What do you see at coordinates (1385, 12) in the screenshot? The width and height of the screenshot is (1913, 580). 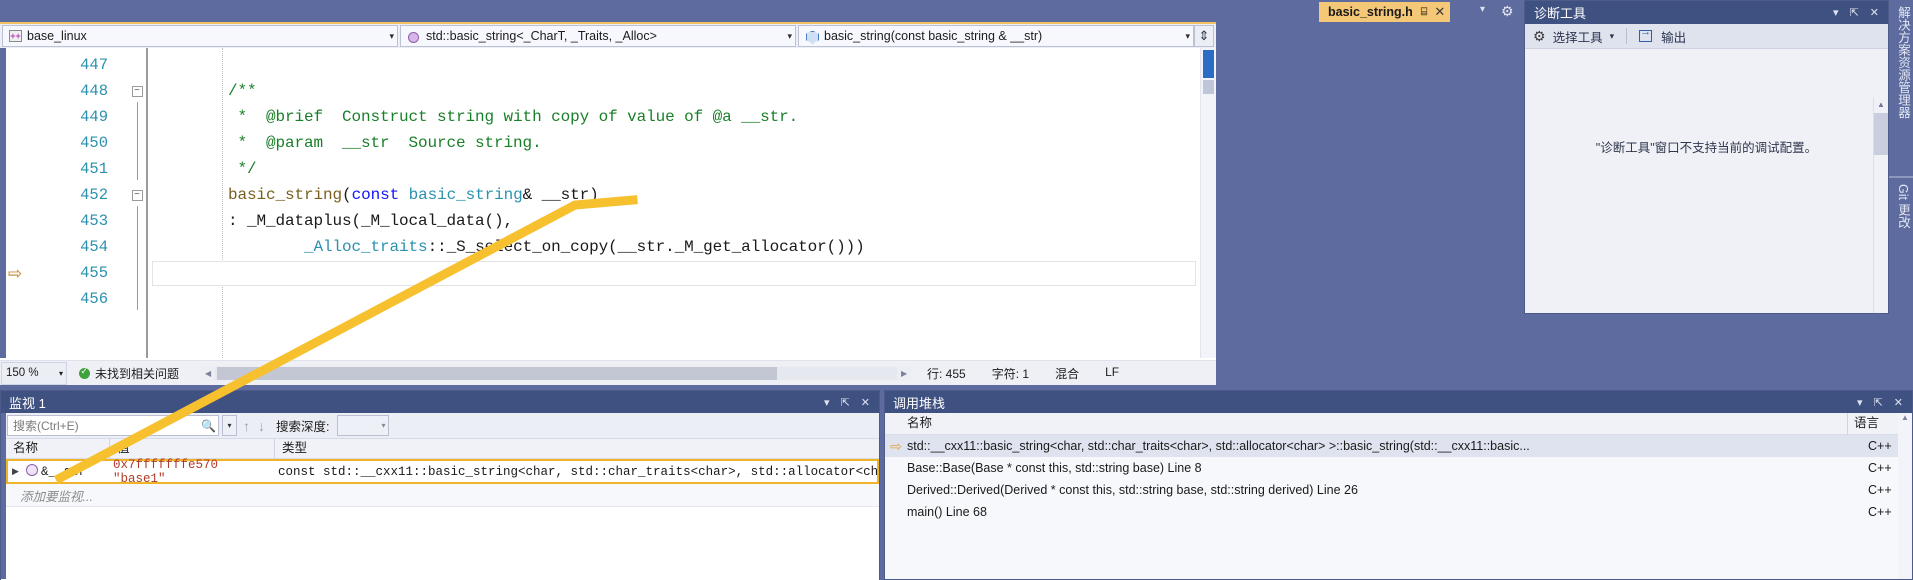 I see `document-tab-basic-string-h: basic_string.h ⌸ ✕` at bounding box center [1385, 12].